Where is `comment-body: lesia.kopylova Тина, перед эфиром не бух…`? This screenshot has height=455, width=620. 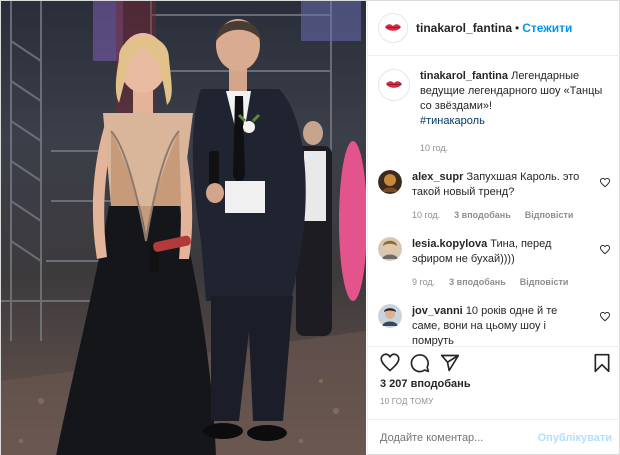 comment-body: lesia.kopylova Тина, перед эфиром не бух… is located at coordinates (499, 263).